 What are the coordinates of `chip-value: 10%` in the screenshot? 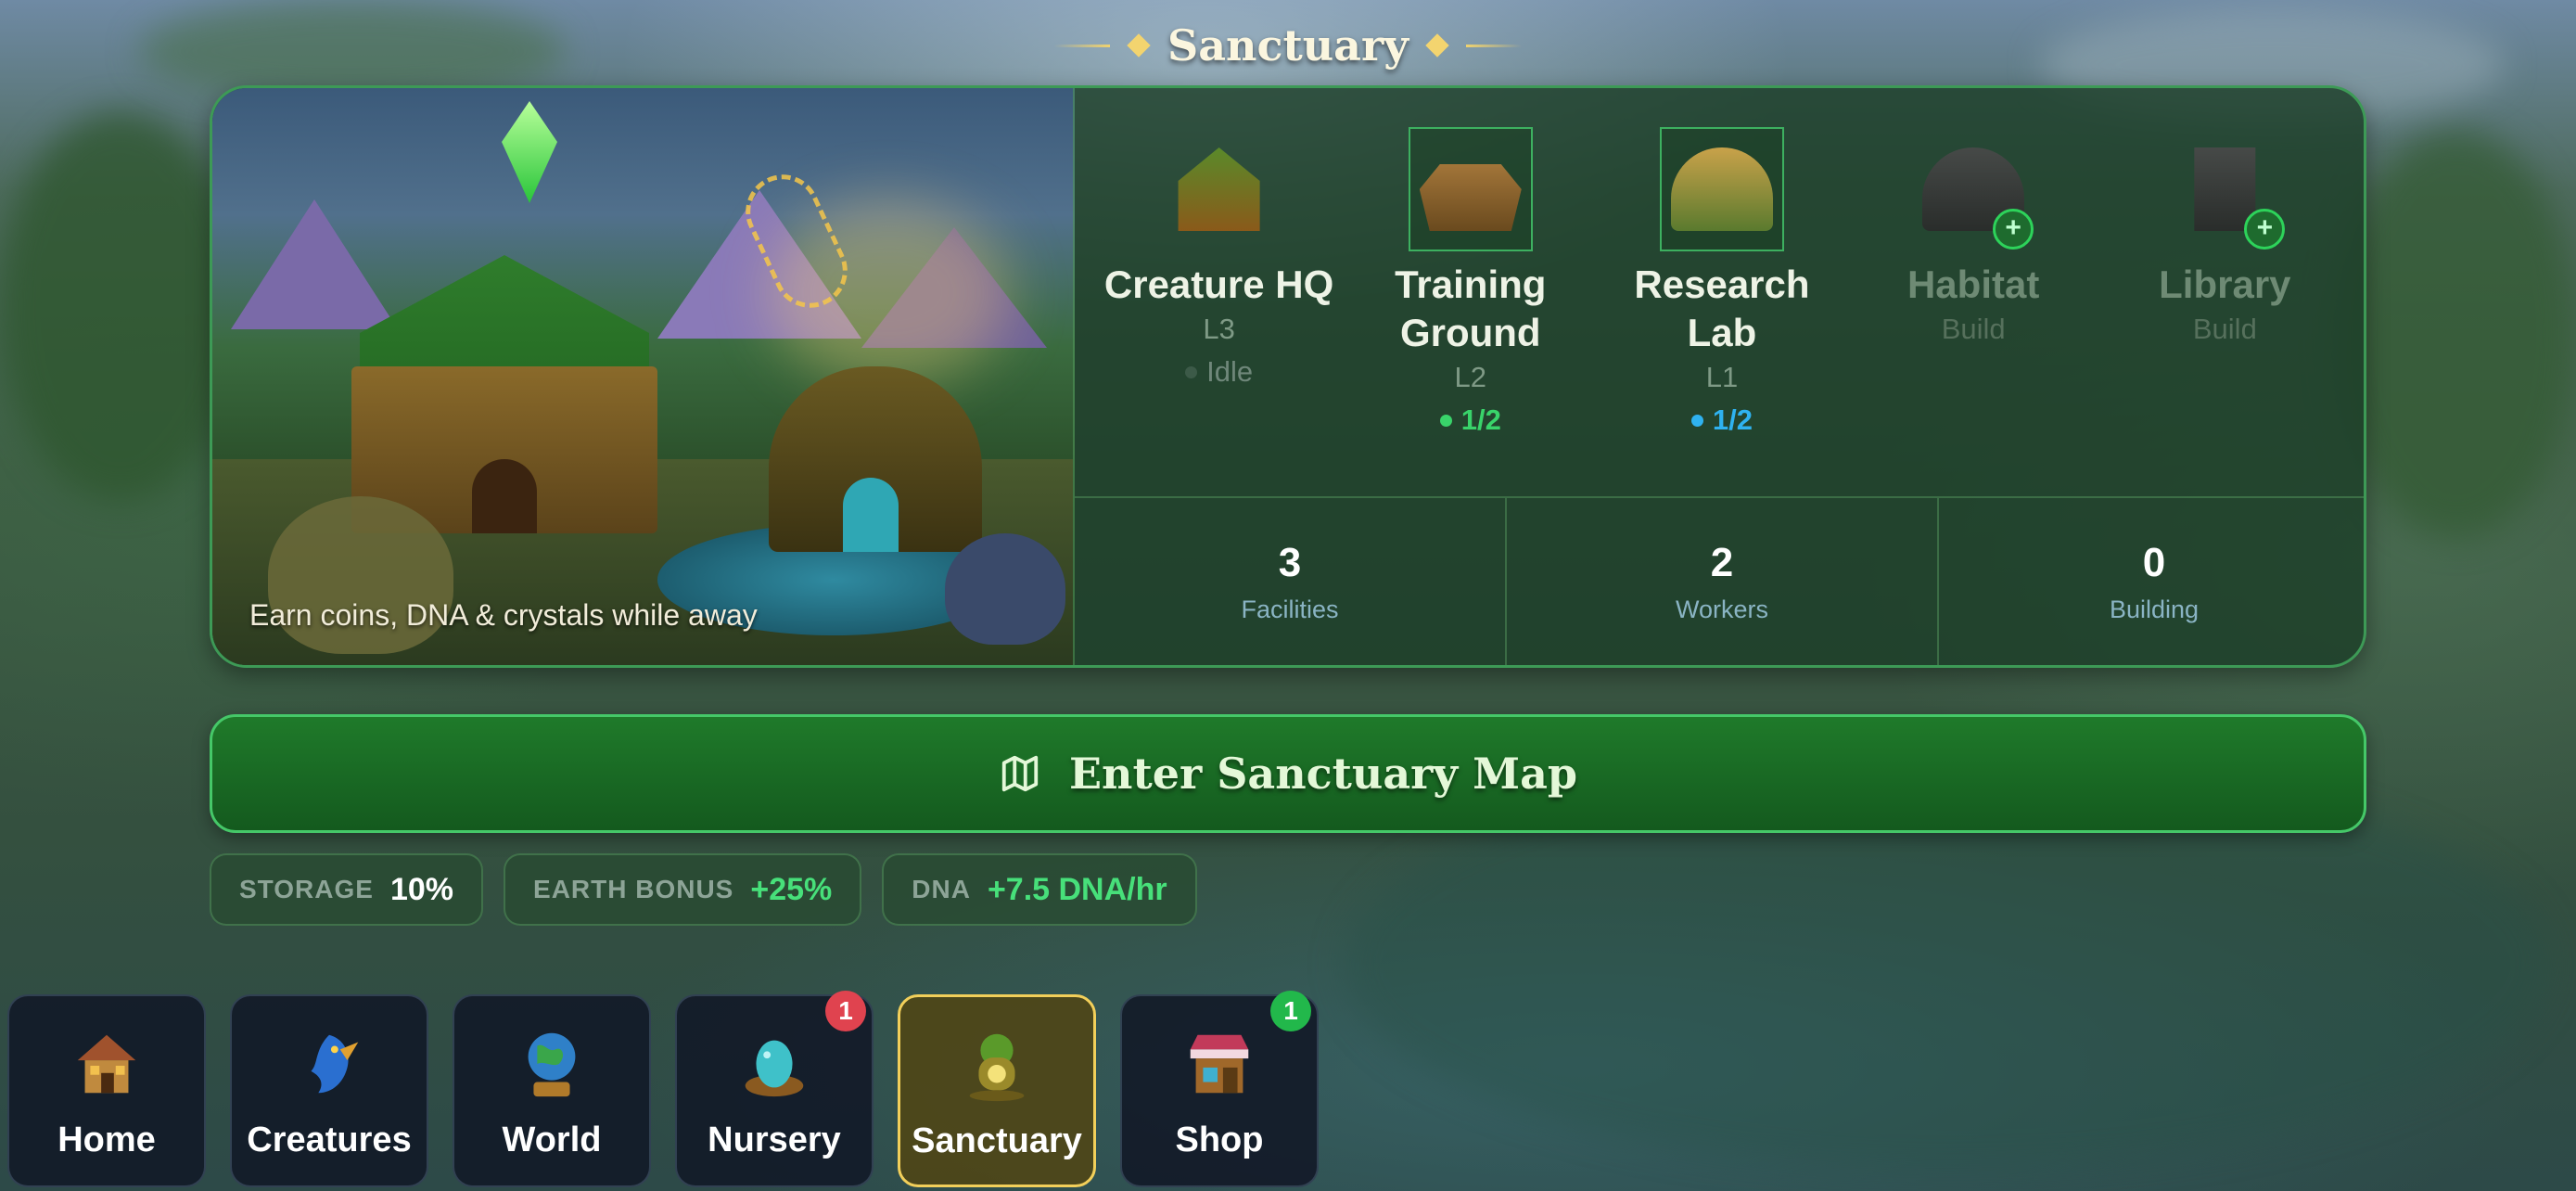 It's located at (421, 889).